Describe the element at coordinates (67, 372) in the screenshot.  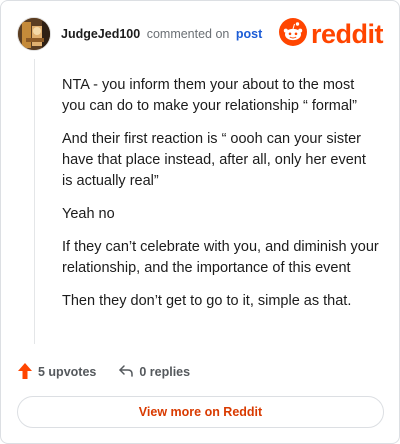
I see `upvote-count: 5 upvotes` at that location.